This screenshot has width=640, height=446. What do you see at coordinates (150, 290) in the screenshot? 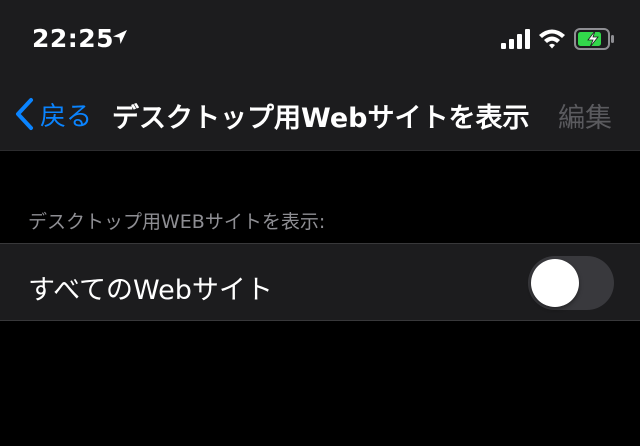
I see `setting-row-label: すべてのWebサイト` at bounding box center [150, 290].